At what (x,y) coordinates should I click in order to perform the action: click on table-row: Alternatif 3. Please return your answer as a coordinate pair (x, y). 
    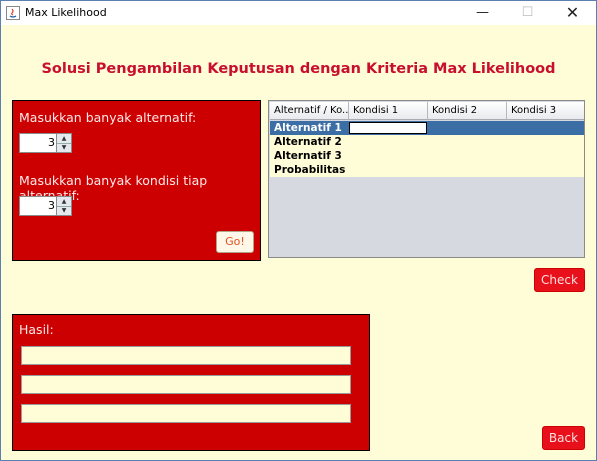
    Looking at the image, I should click on (427, 156).